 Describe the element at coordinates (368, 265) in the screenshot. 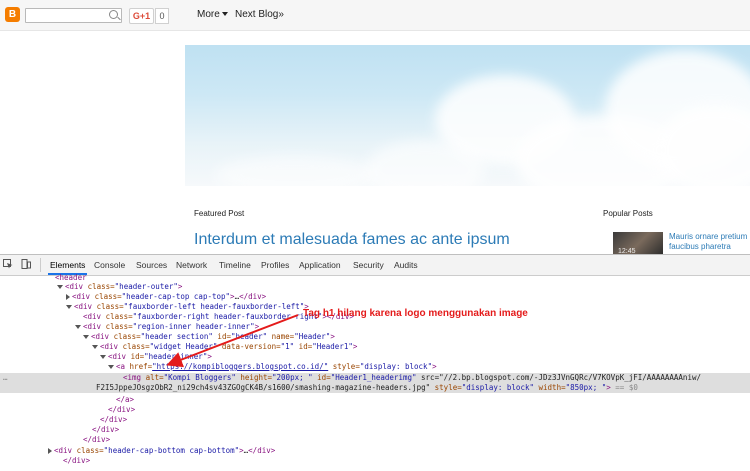

I see `tab-security: Security` at that location.